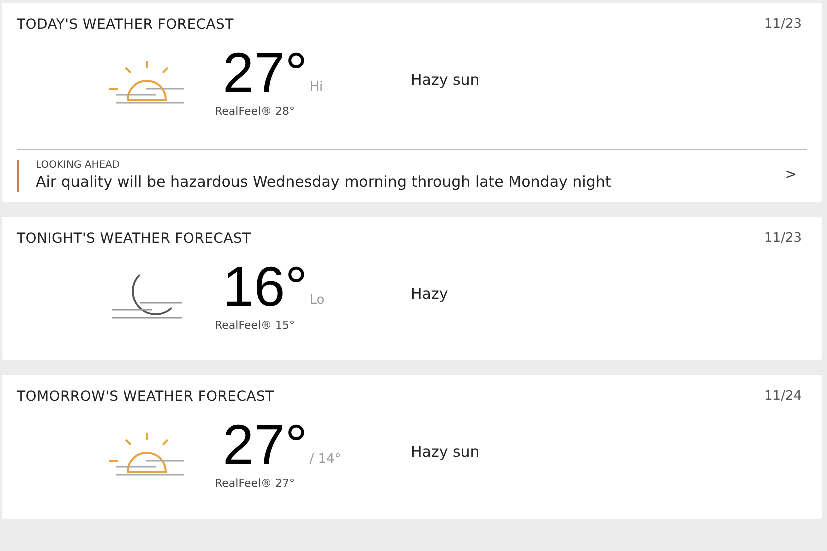 Image resolution: width=827 pixels, height=551 pixels. Describe the element at coordinates (145, 397) in the screenshot. I see `card-title: TOMORROW'S WEATHER FORECAST` at that location.